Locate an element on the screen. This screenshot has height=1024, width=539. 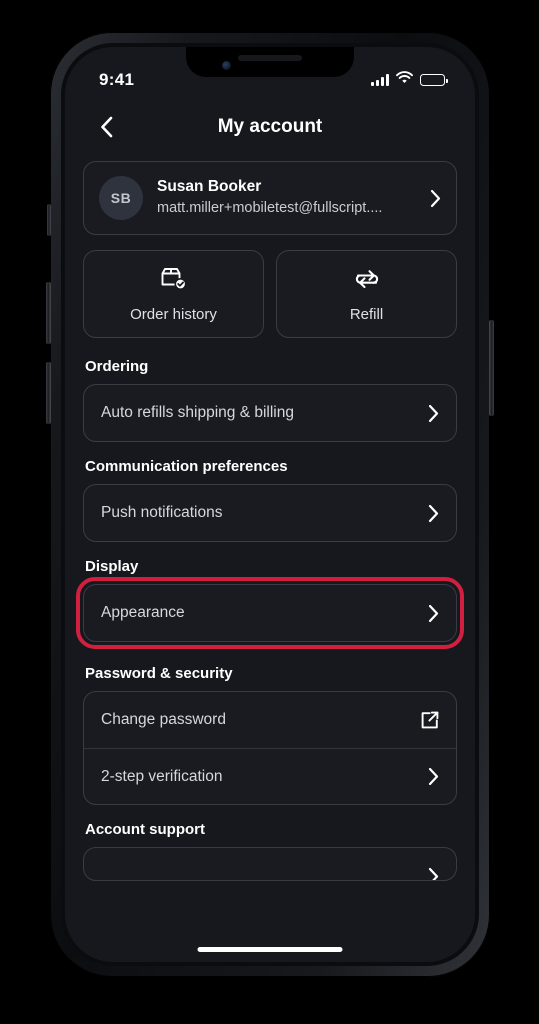
refill-button: Refill is located at coordinates (366, 294).